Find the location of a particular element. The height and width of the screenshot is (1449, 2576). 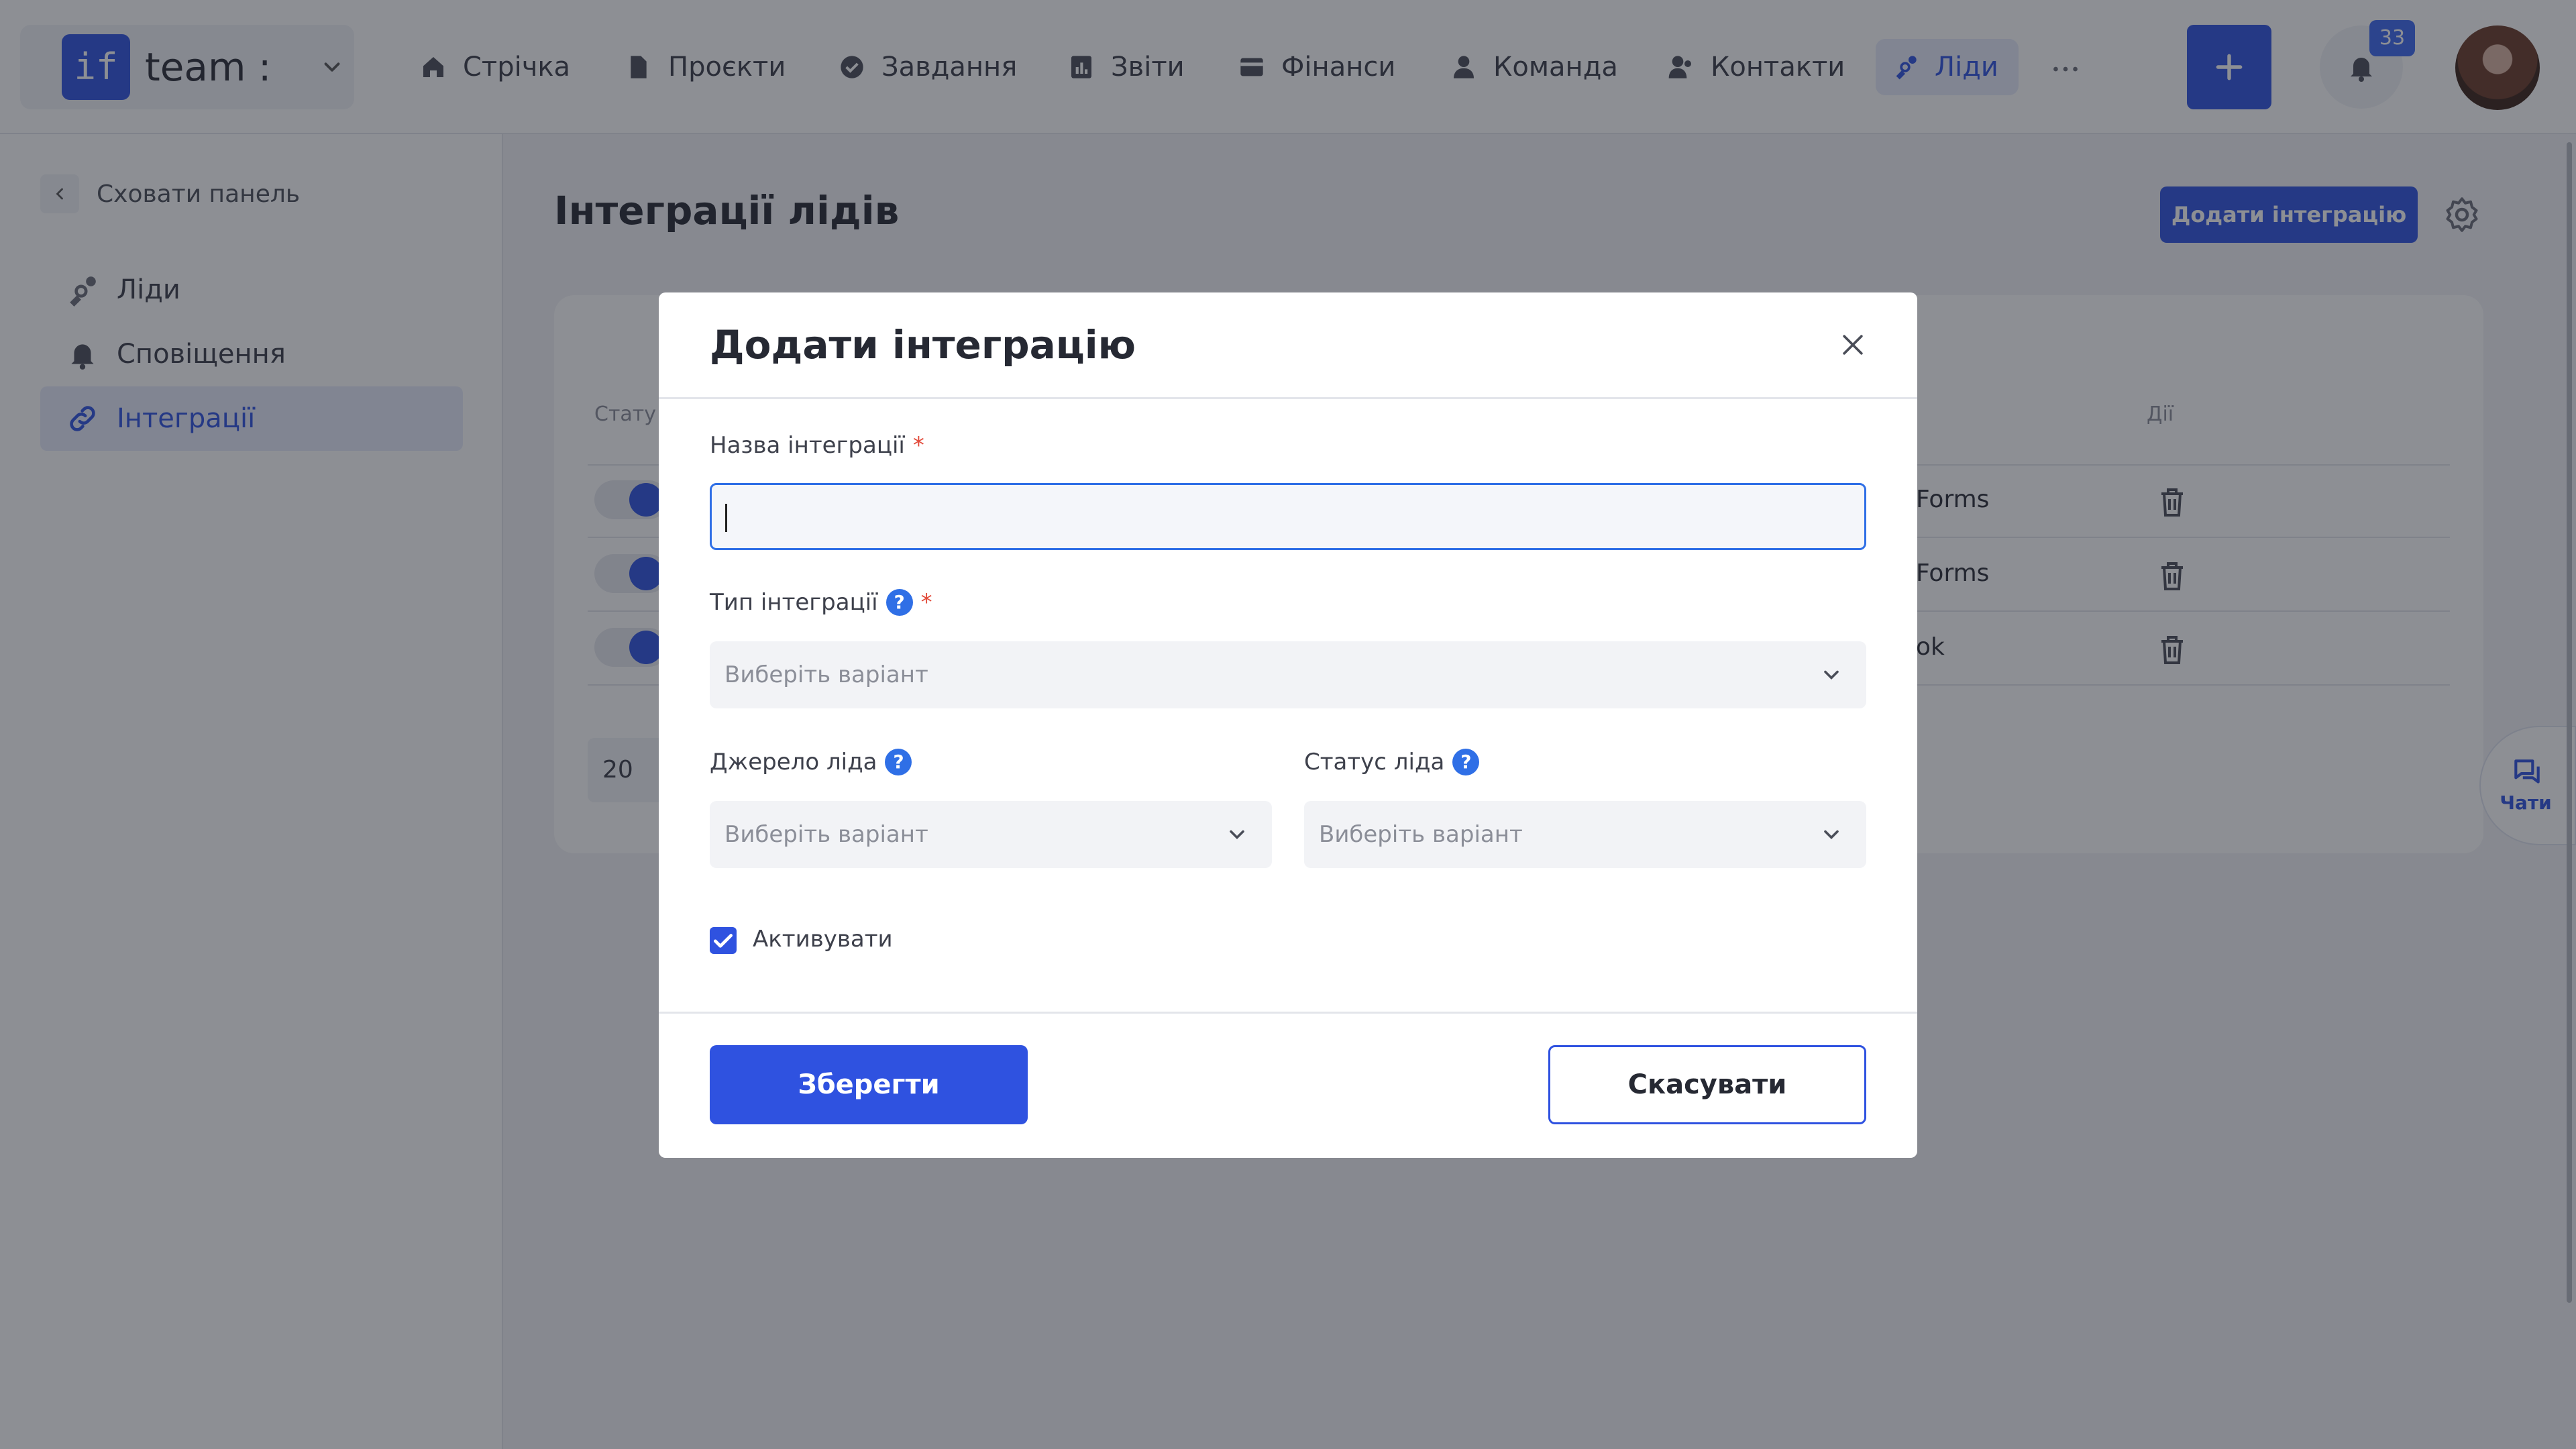

lead-source-label-text: Джерело ліда is located at coordinates (793, 762).